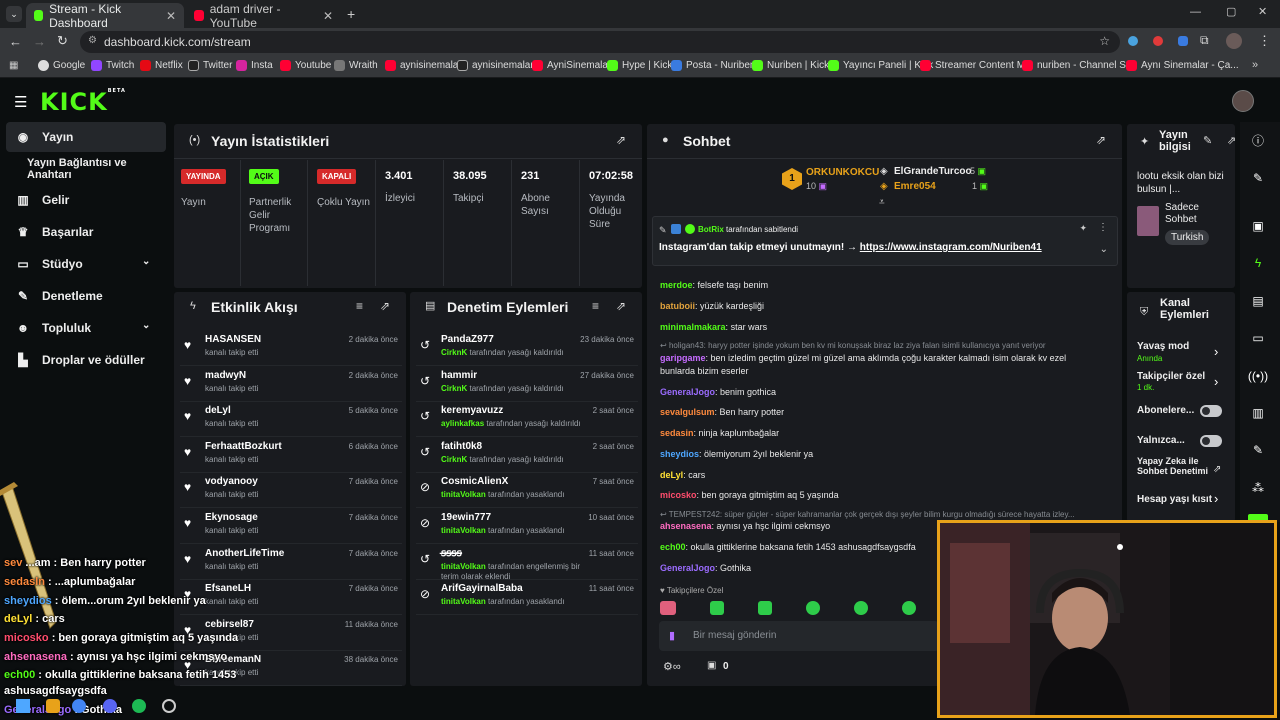  I want to click on profile-avatar, so click(1234, 41).